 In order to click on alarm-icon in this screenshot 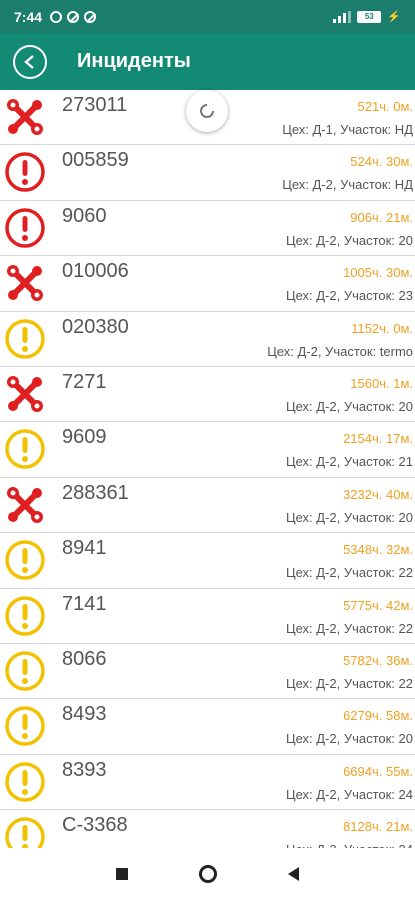, I will do `click(56, 16)`.